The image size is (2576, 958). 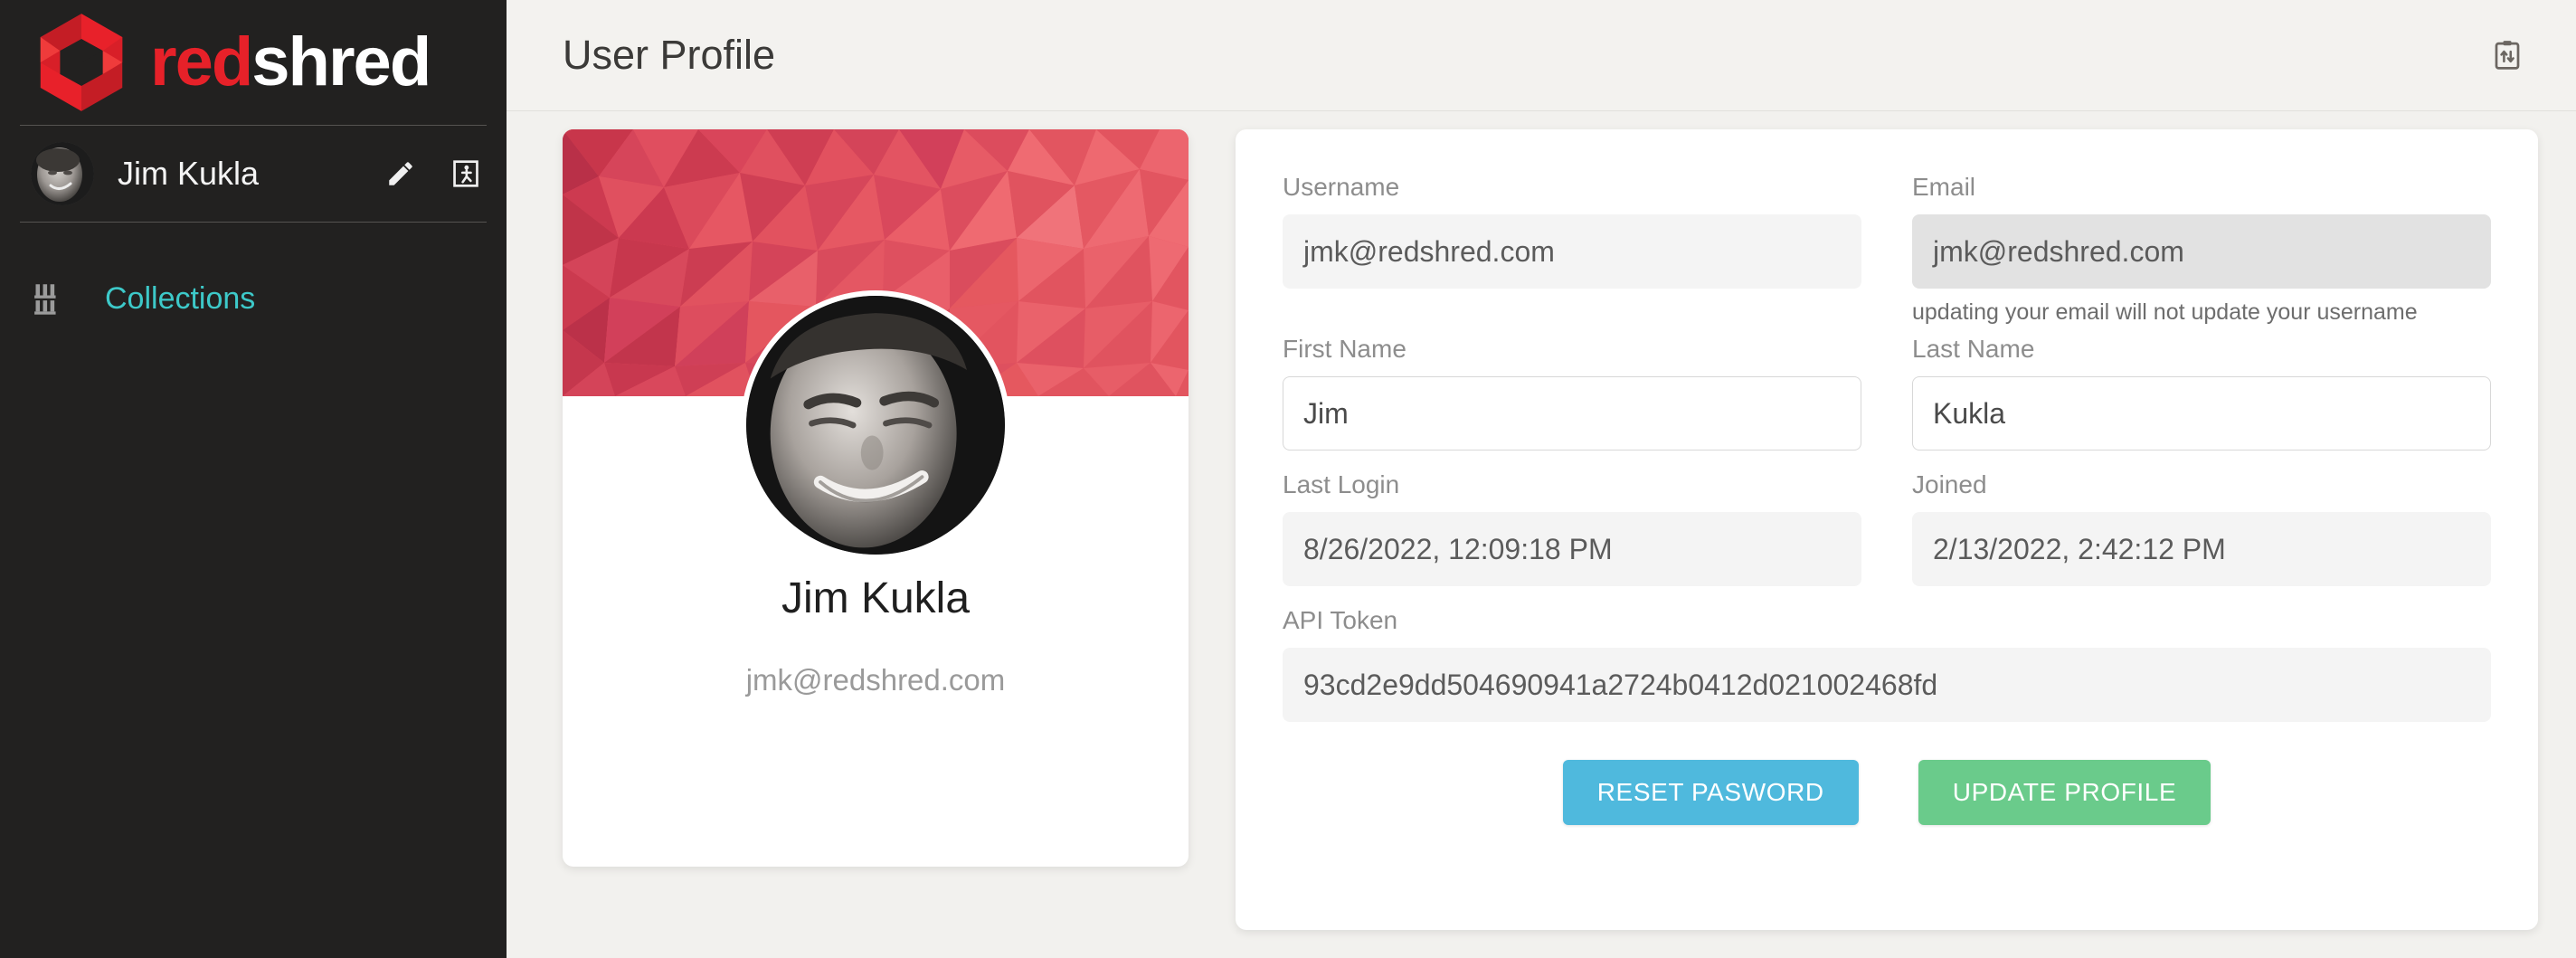 I want to click on profile-name: Jim Kukla, so click(x=876, y=598).